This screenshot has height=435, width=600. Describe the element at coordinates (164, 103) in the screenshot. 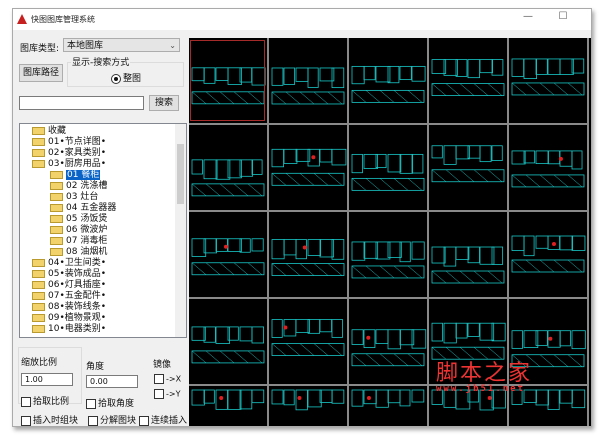

I see `search-button: 搜索` at that location.